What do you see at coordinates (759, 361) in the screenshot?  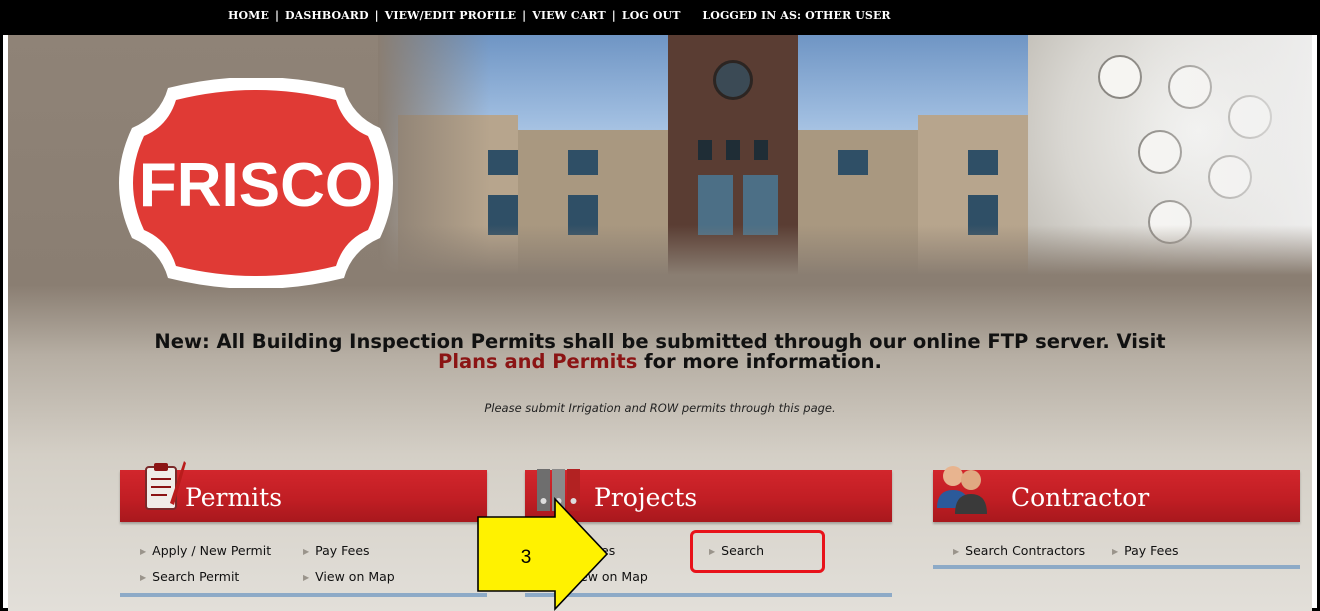 I see `announcement-line2-text: for more information.` at bounding box center [759, 361].